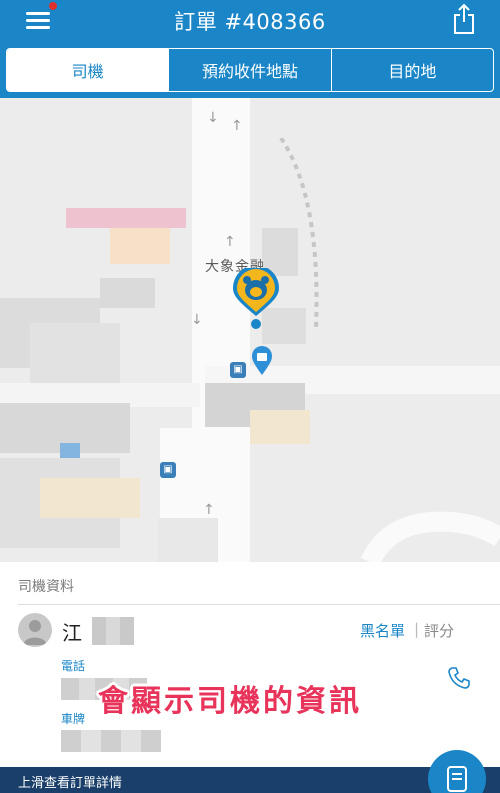  I want to click on shopping-pin-icon, so click(262, 360).